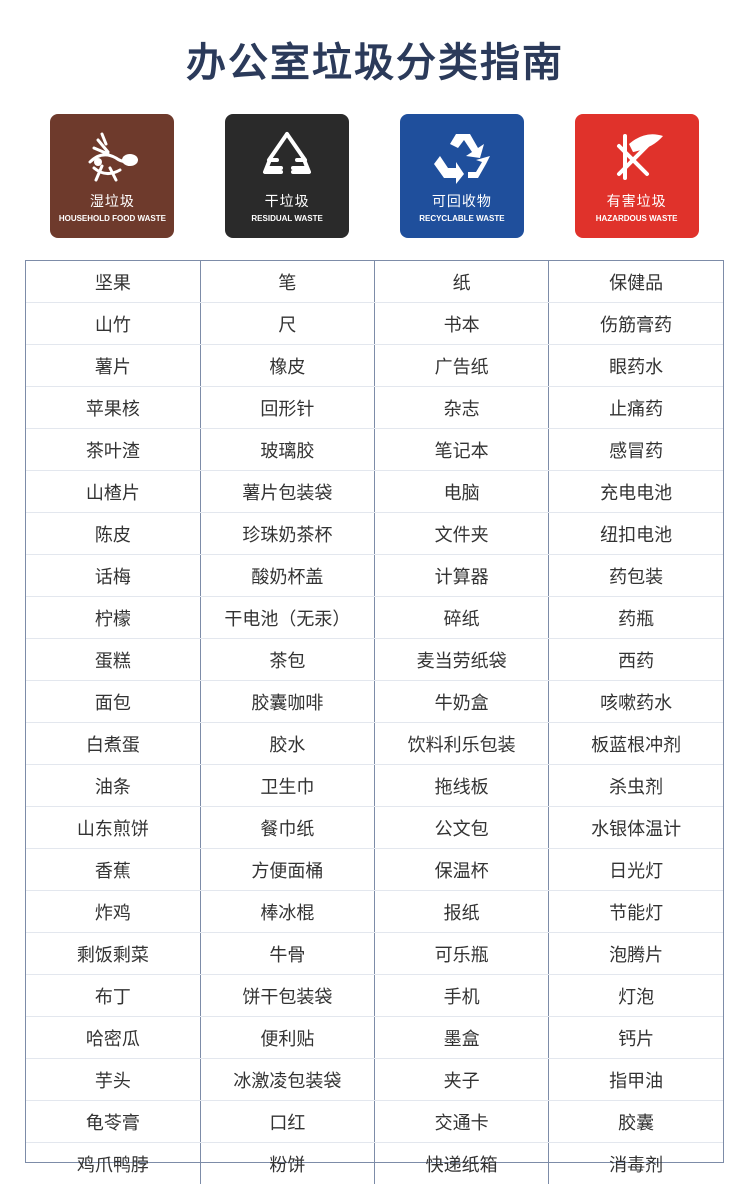 This screenshot has width=750, height=1188. I want to click on residual-waste-item: 饼干包装袋, so click(288, 995).